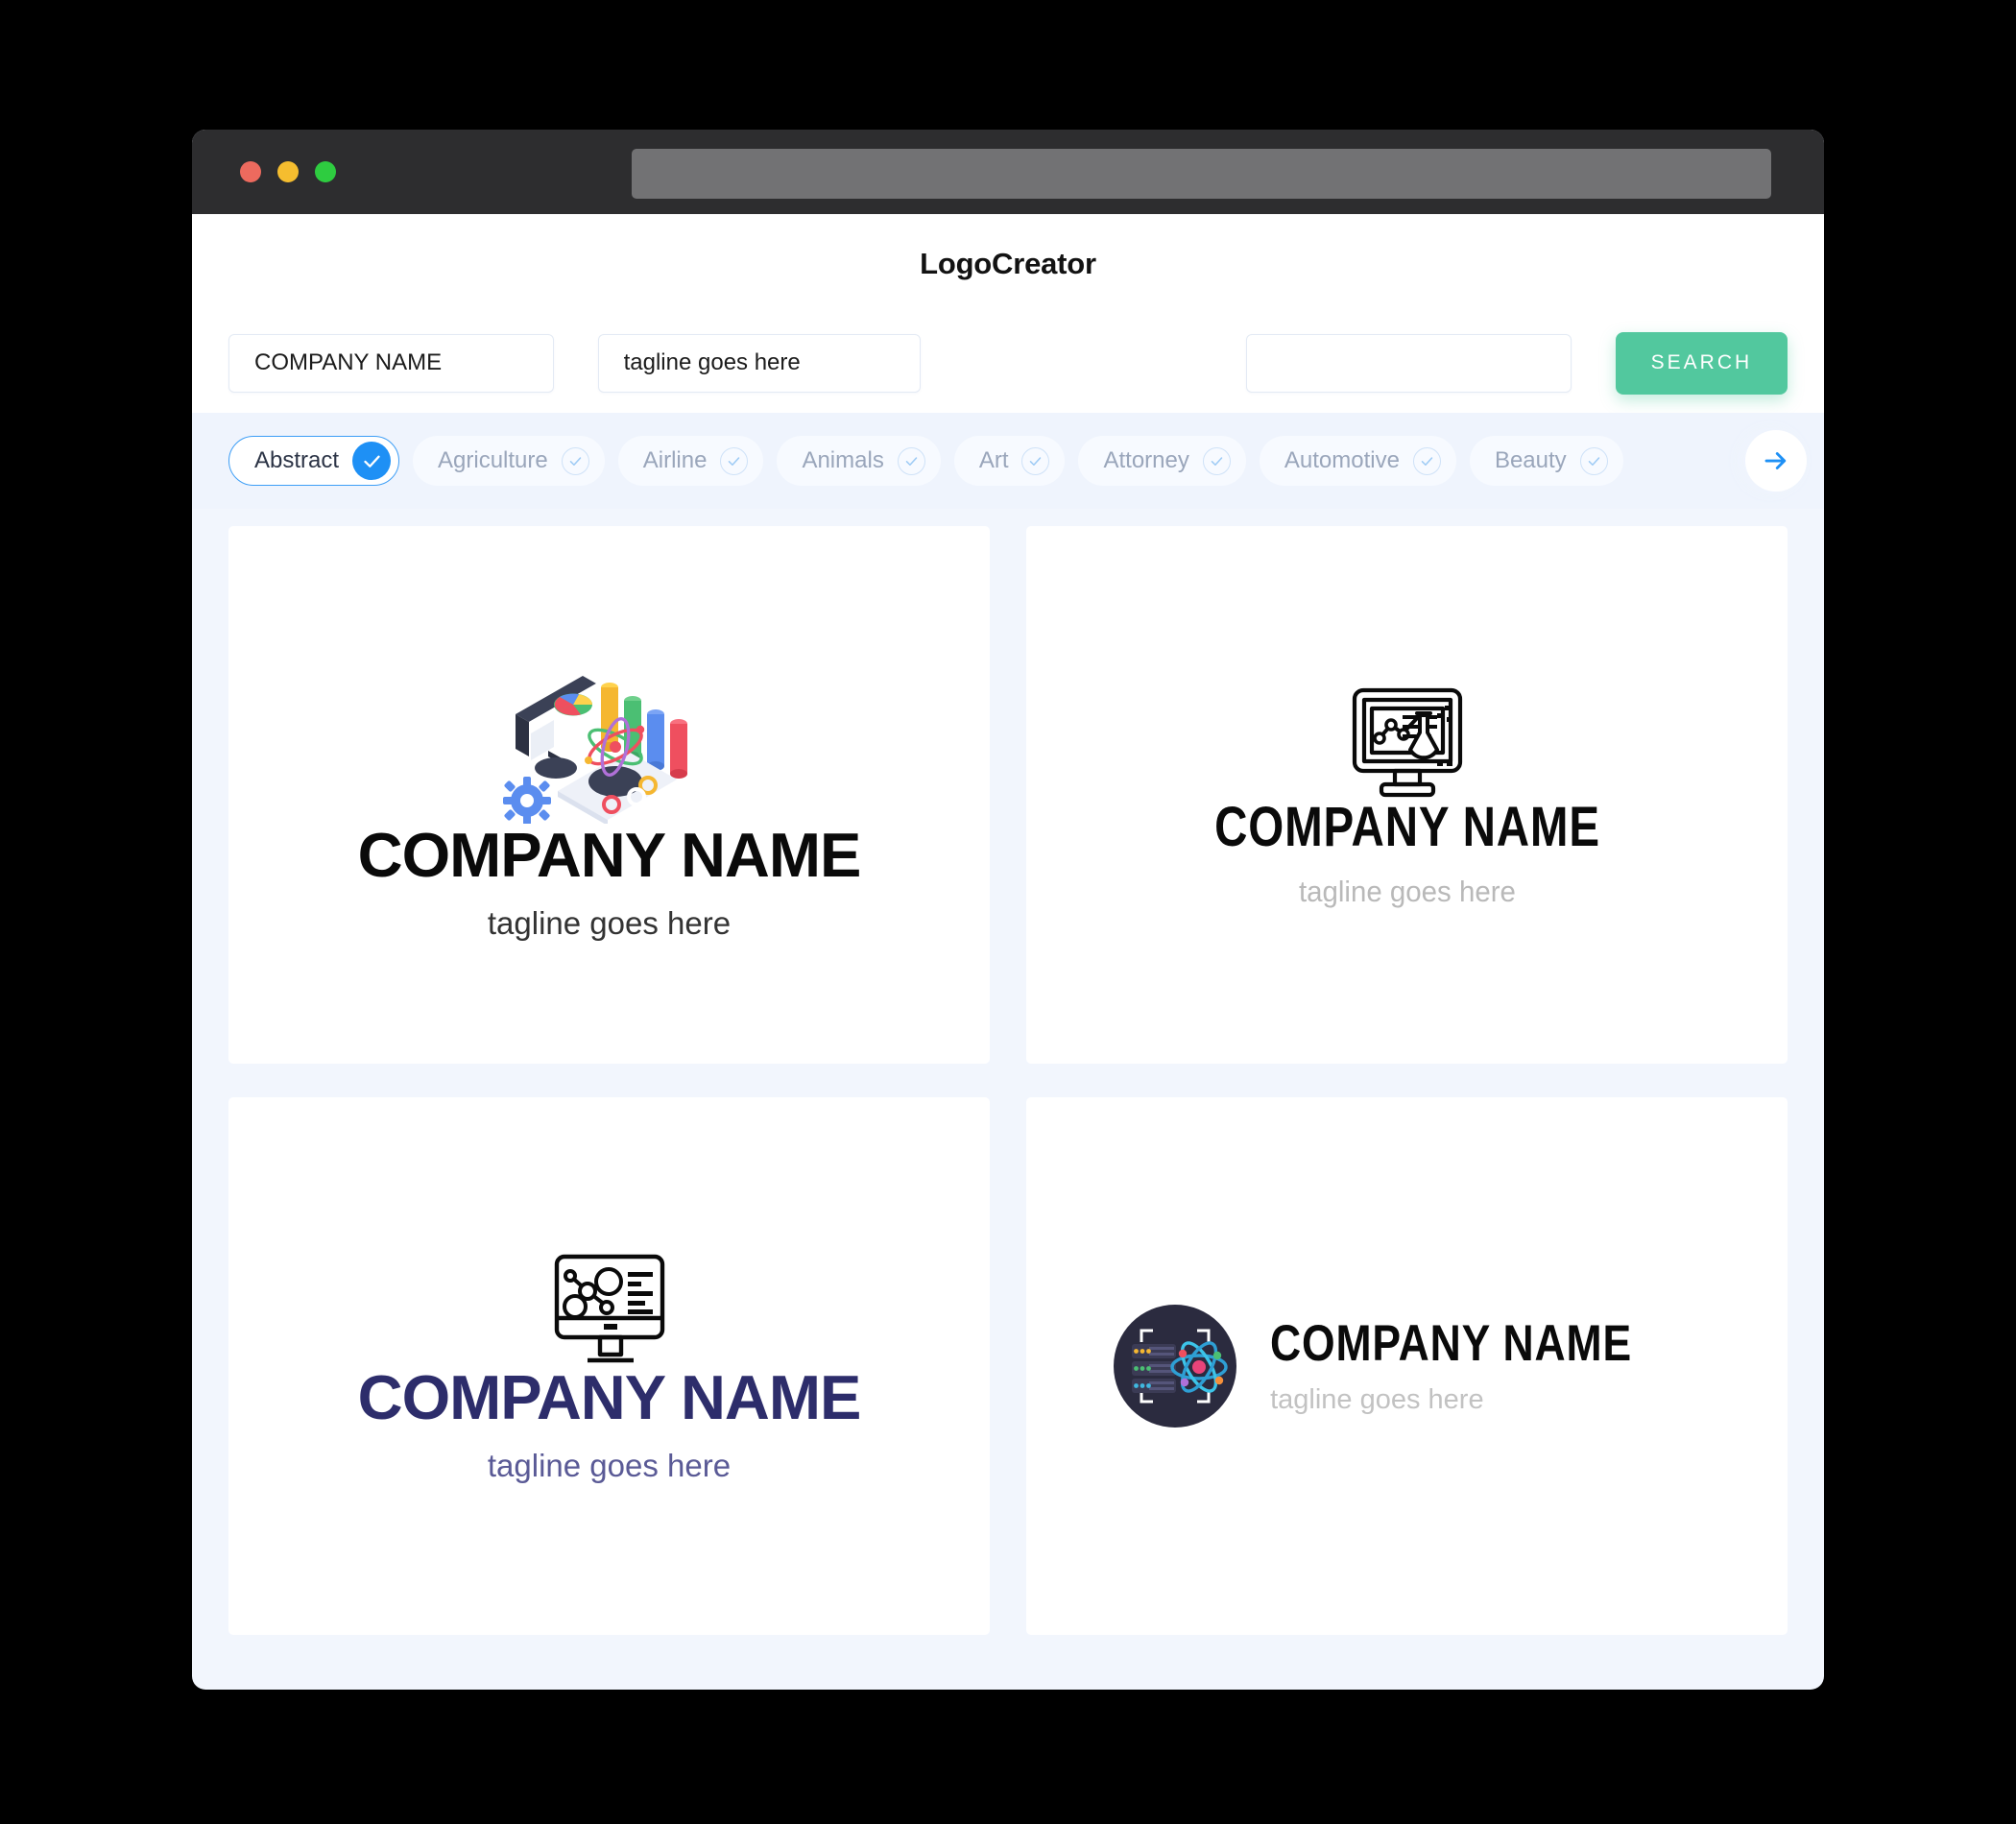 This screenshot has width=2016, height=1824. Describe the element at coordinates (843, 460) in the screenshot. I see `category-chip-label: Animals` at that location.